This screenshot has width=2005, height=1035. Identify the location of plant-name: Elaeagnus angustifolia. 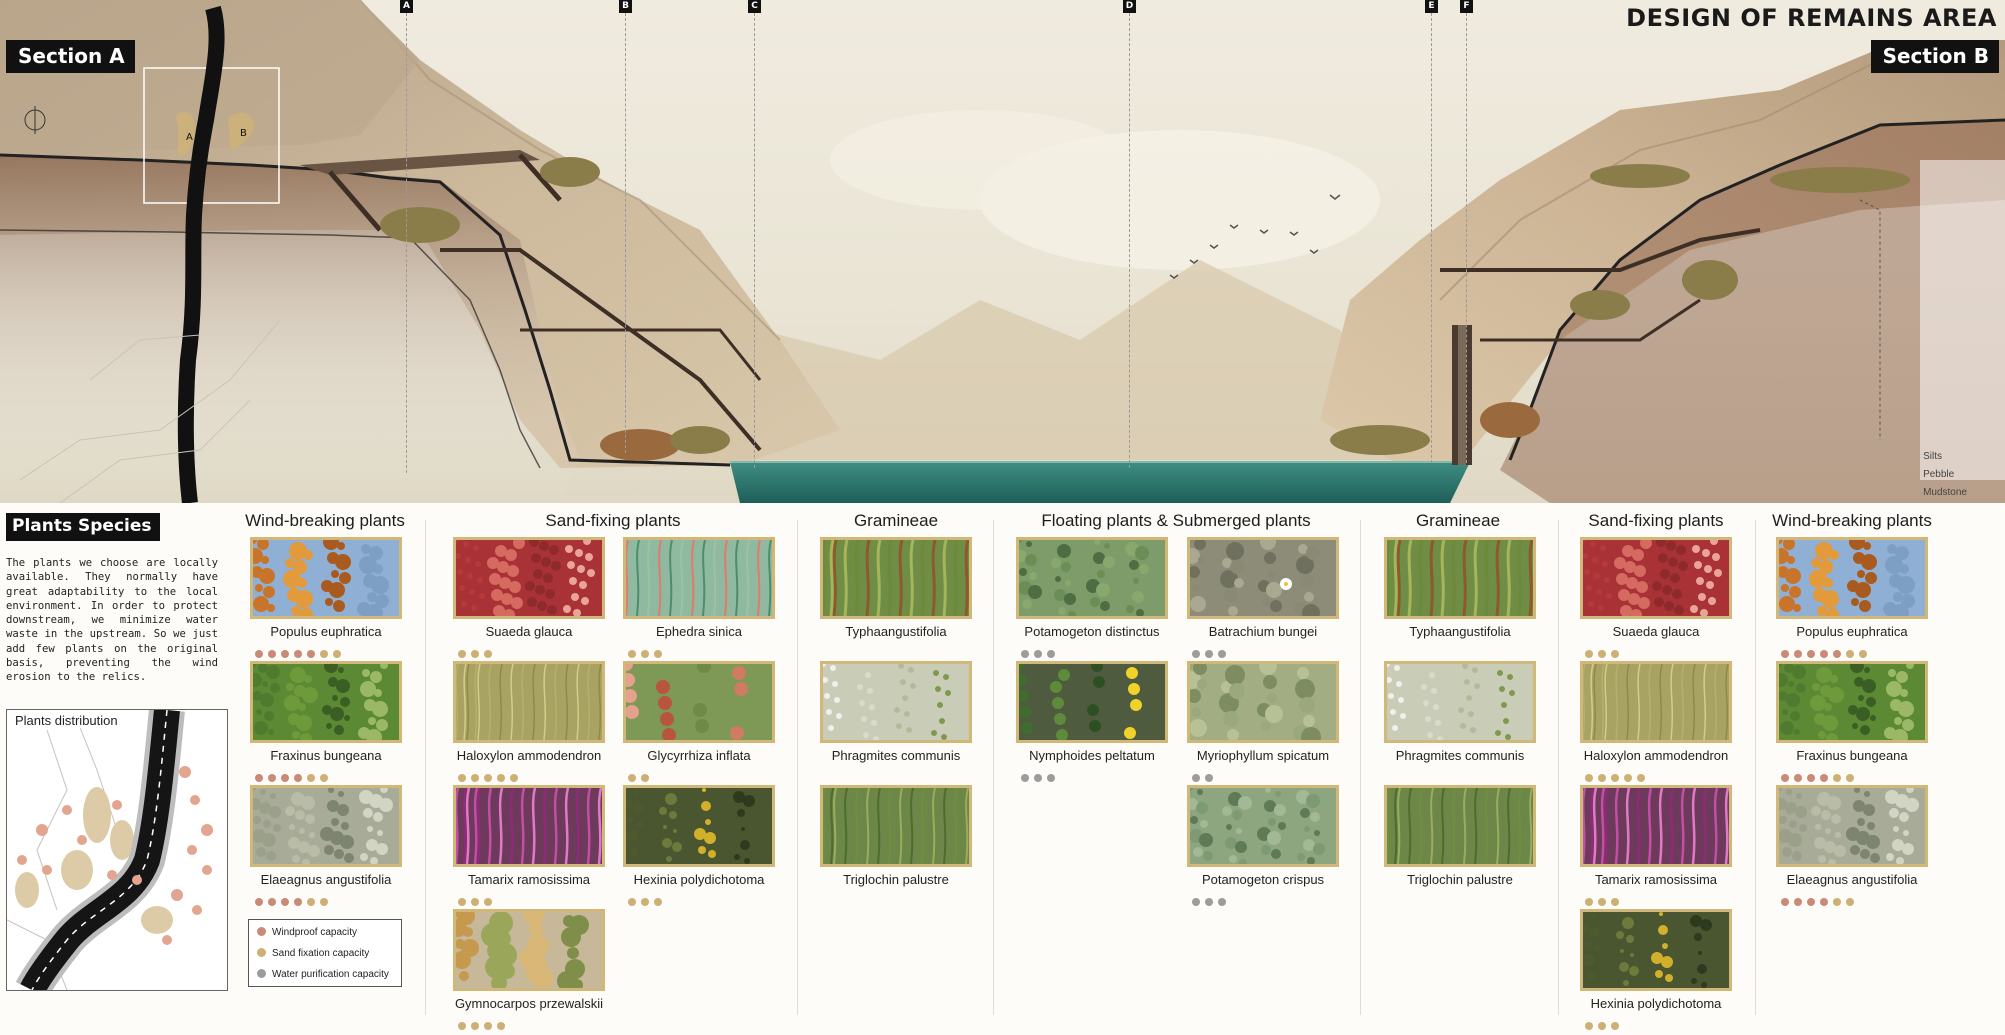
(326, 879).